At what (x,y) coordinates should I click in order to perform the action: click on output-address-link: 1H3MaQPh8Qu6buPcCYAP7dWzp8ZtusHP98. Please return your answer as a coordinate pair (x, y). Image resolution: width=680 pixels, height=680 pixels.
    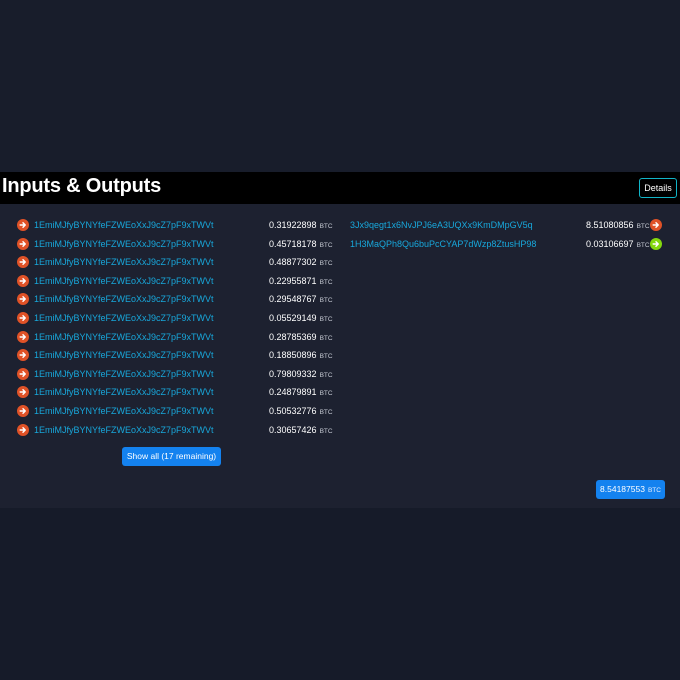
    Looking at the image, I should click on (443, 244).